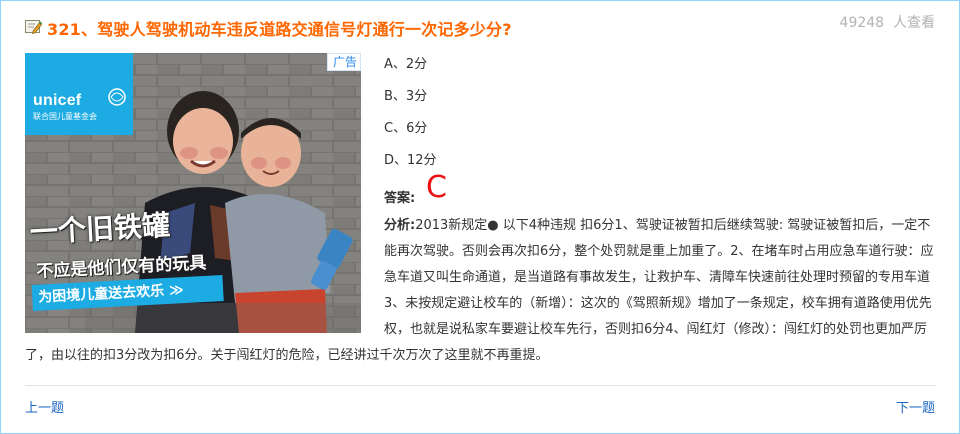 This screenshot has height=434, width=960. I want to click on option-a: A、2分, so click(406, 64).